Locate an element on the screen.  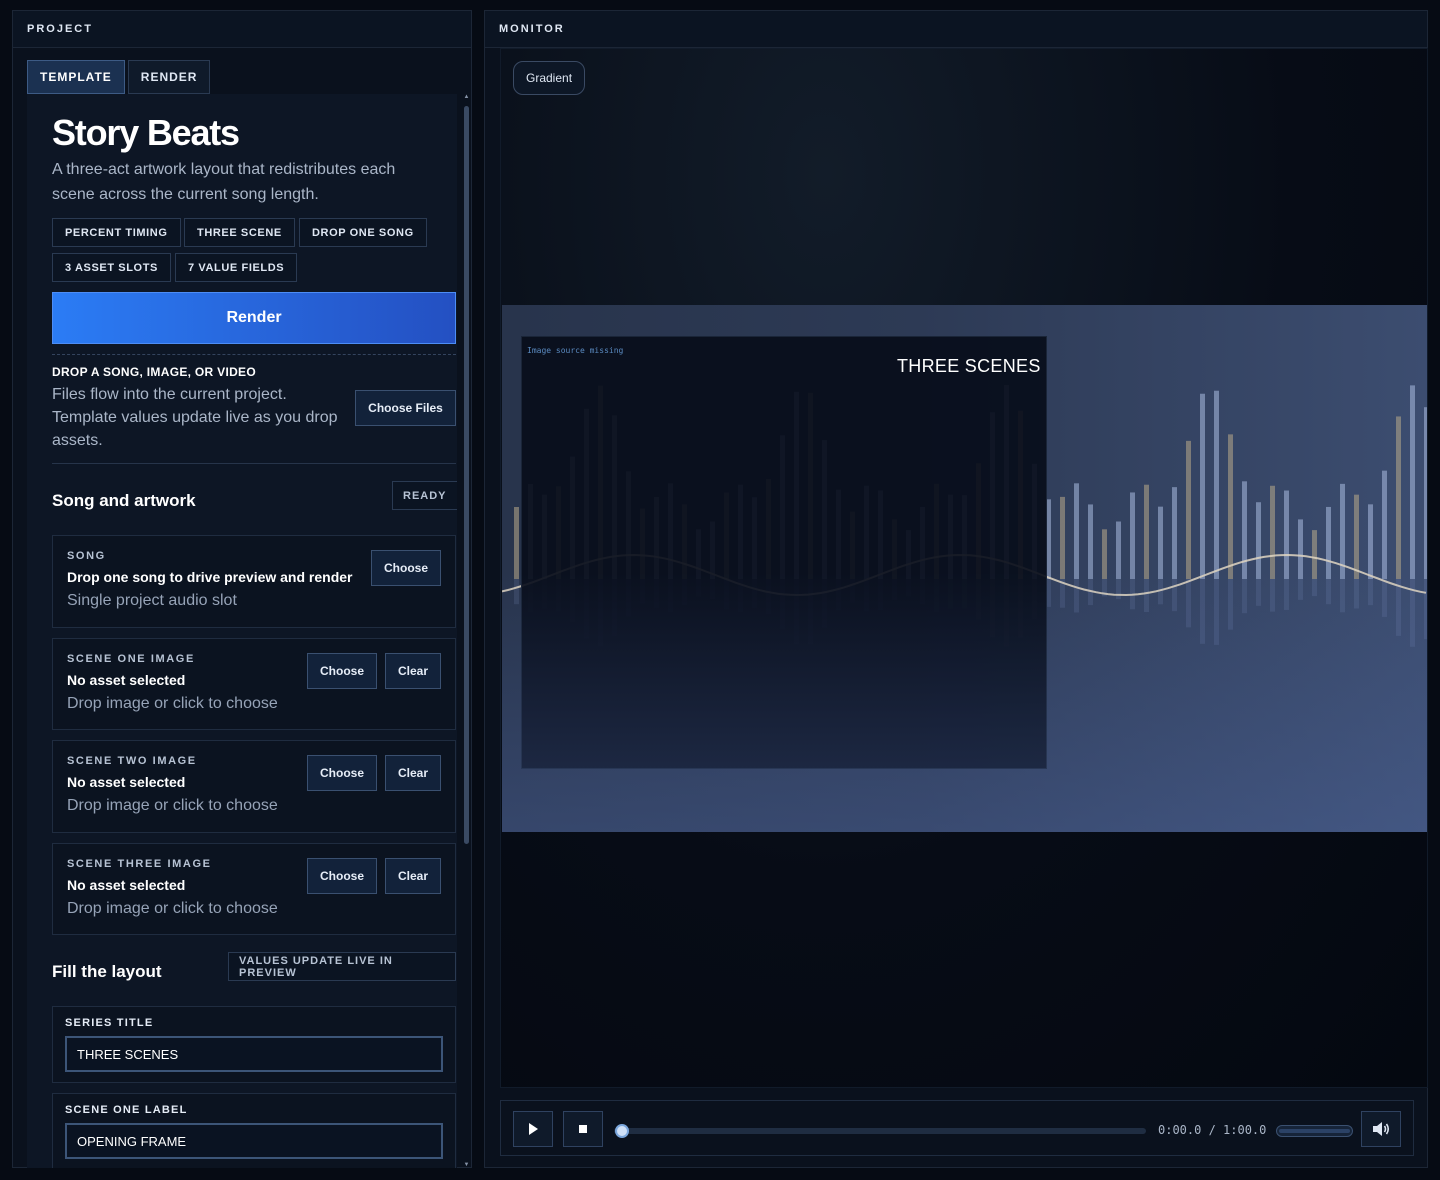
stop-button is located at coordinates (583, 1129).